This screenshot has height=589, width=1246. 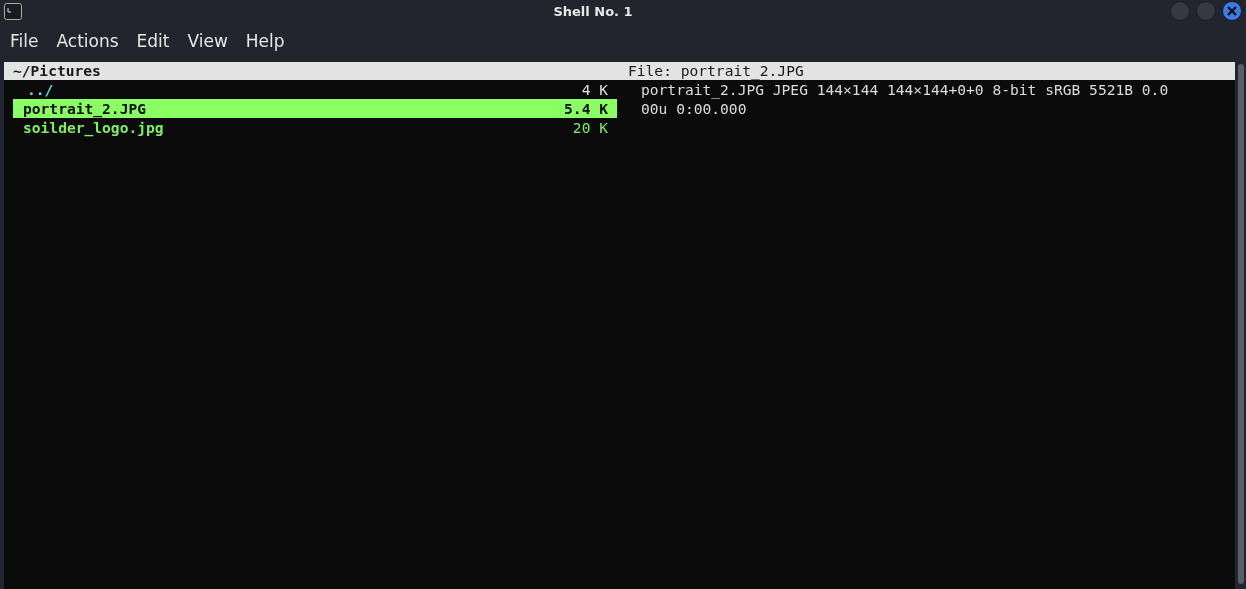 What do you see at coordinates (1206, 11) in the screenshot?
I see `maximize-button` at bounding box center [1206, 11].